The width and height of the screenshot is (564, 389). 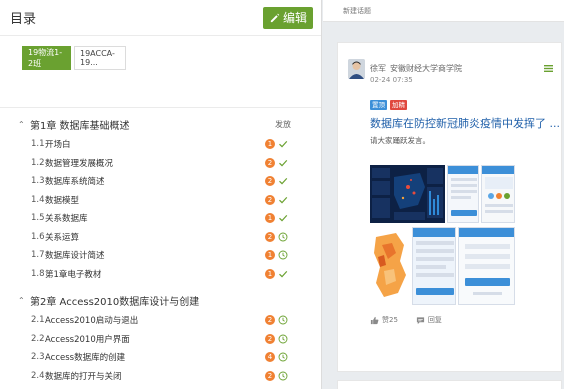 What do you see at coordinates (38, 273) in the screenshot?
I see `item-number: 1.8` at bounding box center [38, 273].